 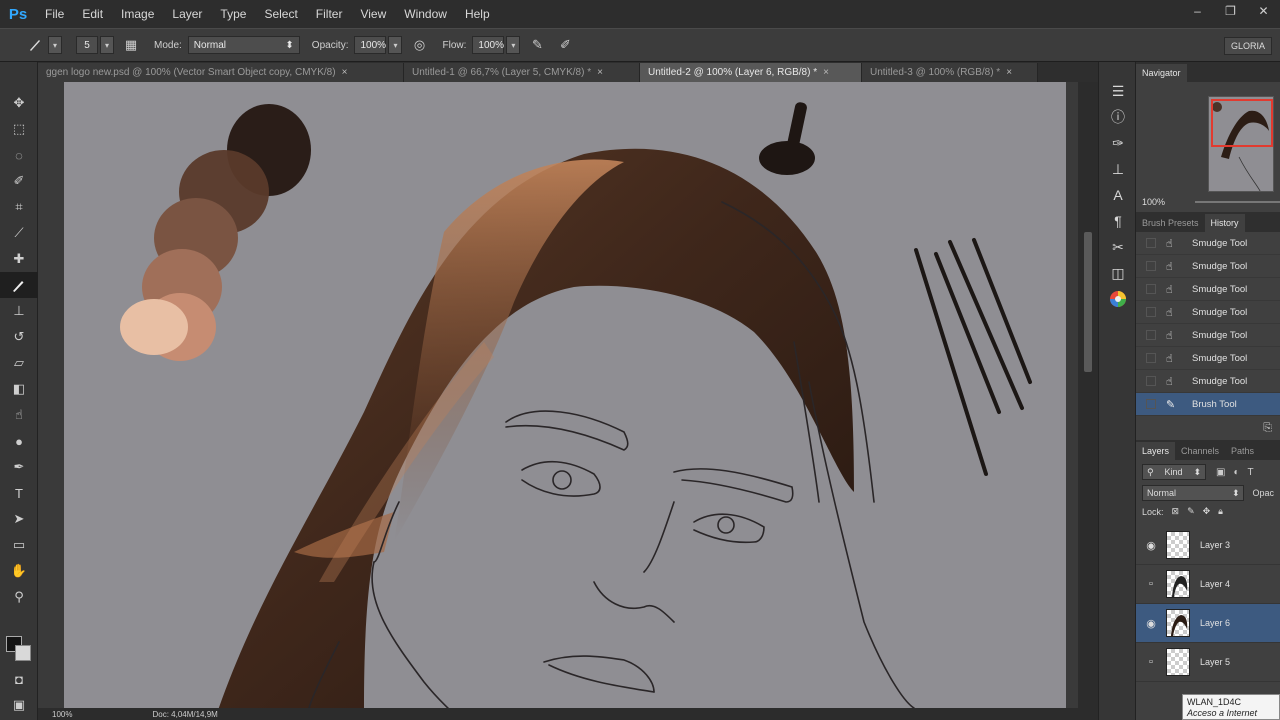 What do you see at coordinates (1118, 117) in the screenshot?
I see `info-panel-icon: ⓘ` at bounding box center [1118, 117].